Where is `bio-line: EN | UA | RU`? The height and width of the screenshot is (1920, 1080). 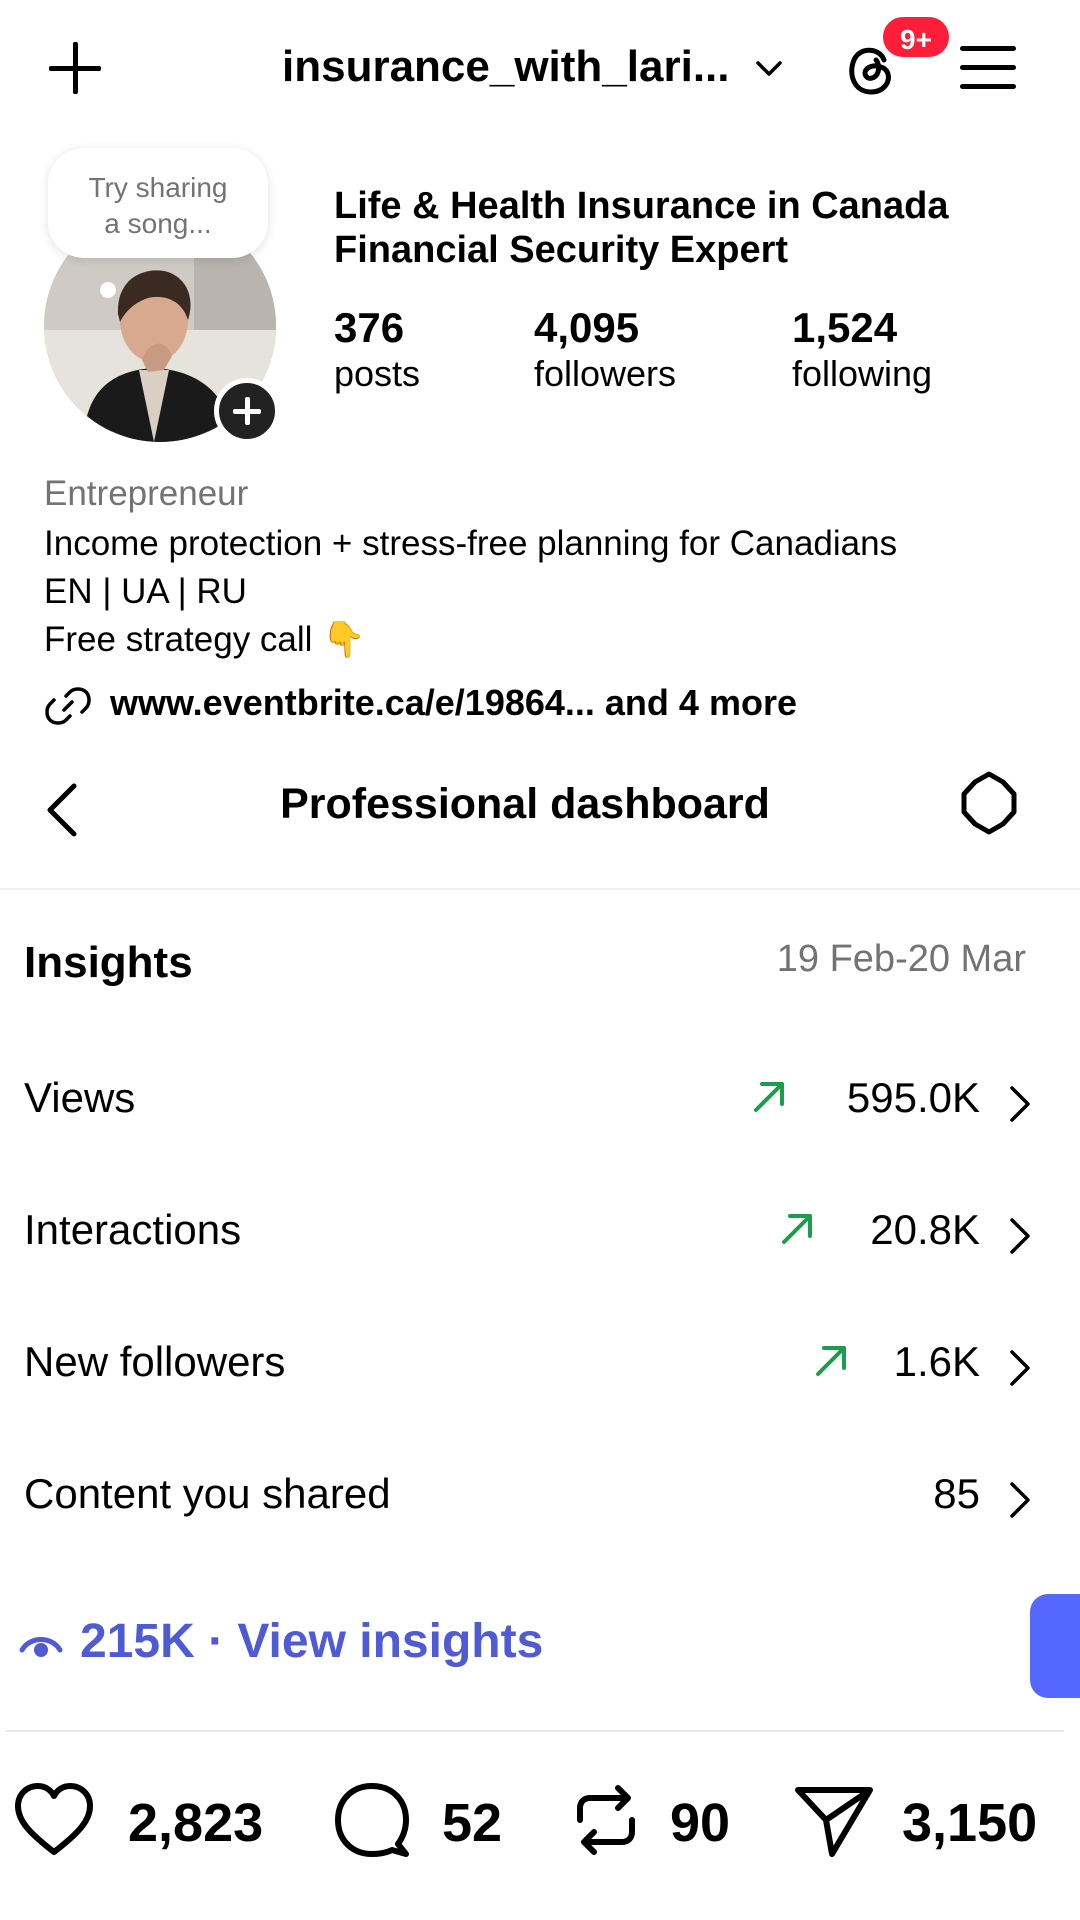 bio-line: EN | UA | RU is located at coordinates (145, 591).